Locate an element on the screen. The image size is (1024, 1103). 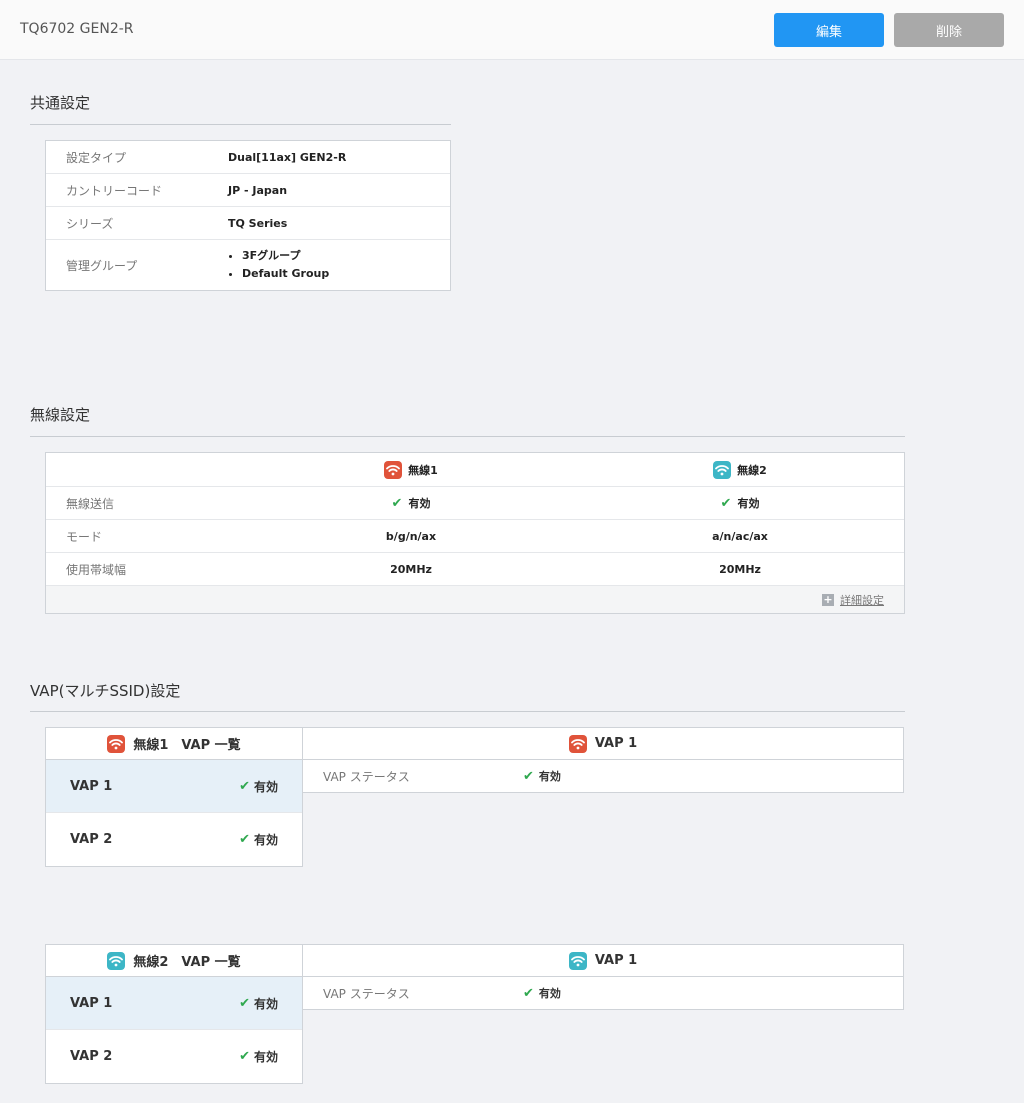
table-row: カントリーコード JP - Japan is located at coordinates (248, 190).